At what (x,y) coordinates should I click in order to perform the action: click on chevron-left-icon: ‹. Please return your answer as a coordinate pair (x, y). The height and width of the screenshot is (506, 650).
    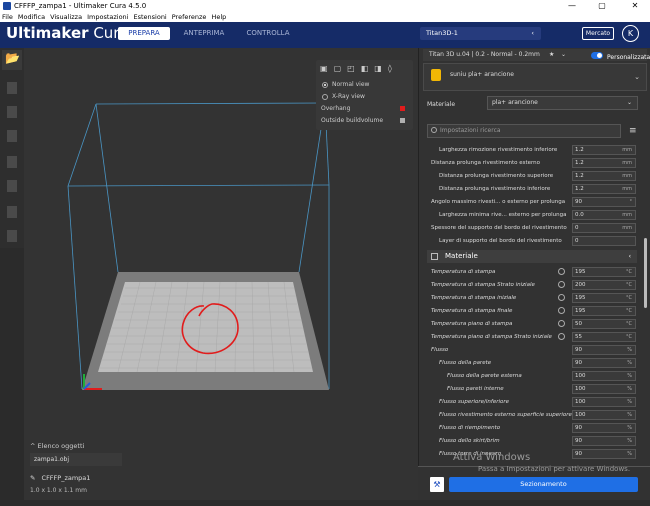
    Looking at the image, I should click on (532, 33).